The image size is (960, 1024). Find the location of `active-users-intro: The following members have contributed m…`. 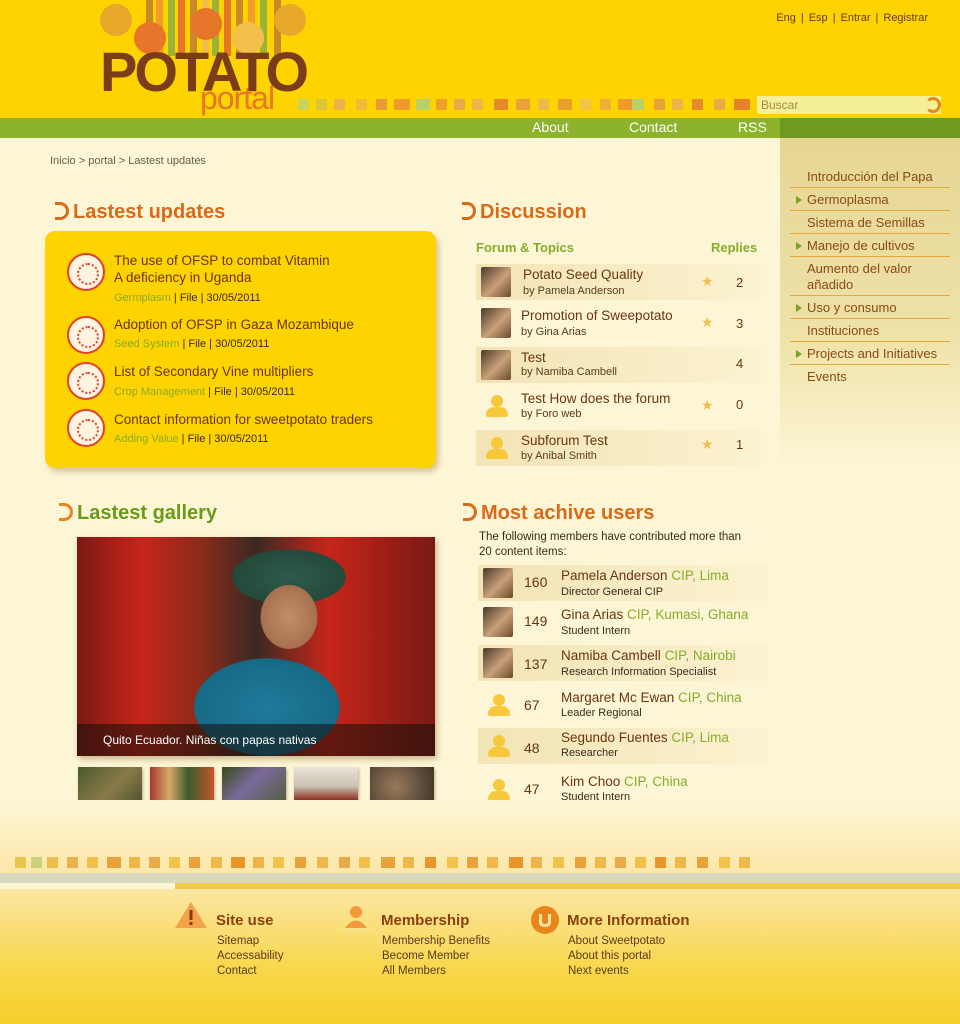

active-users-intro: The following members have contributed m… is located at coordinates (610, 544).